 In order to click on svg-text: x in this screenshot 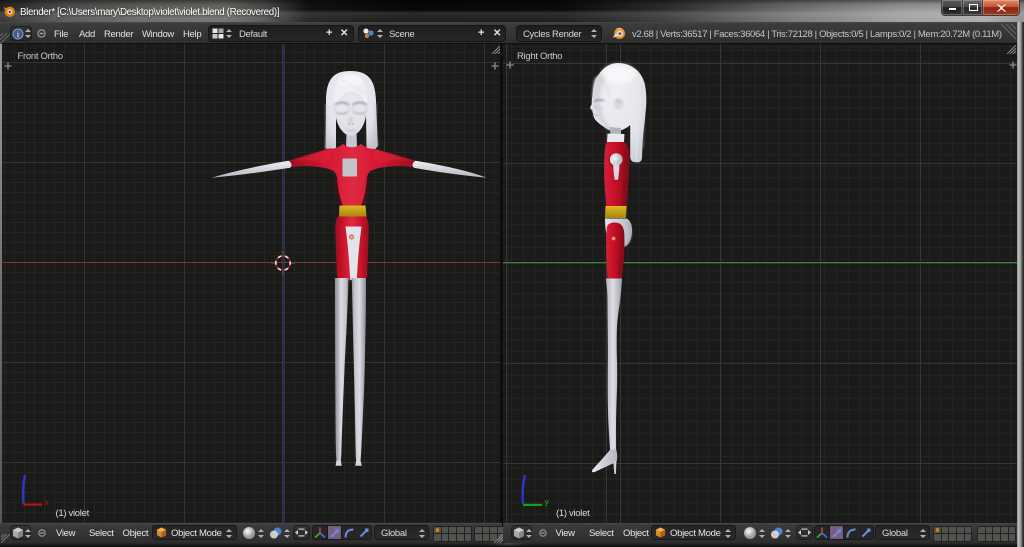, I will do `click(47, 502)`.